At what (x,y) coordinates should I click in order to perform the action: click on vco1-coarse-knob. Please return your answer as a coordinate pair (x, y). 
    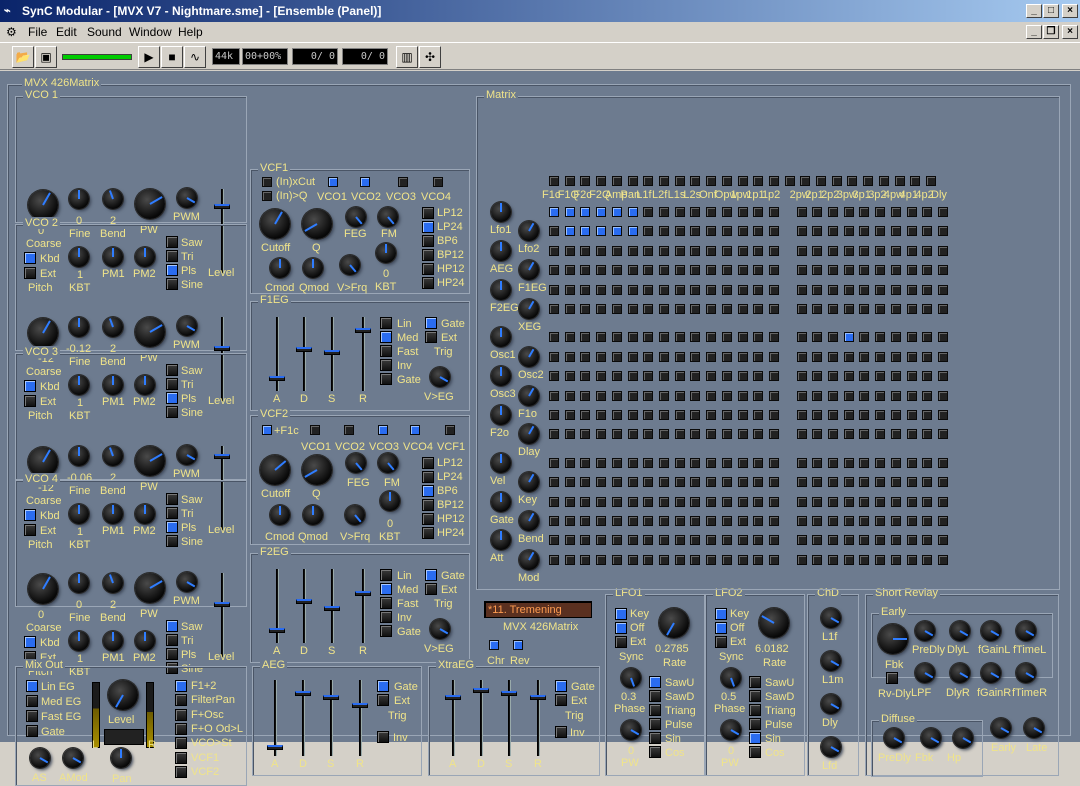
    Looking at the image, I should click on (43, 205).